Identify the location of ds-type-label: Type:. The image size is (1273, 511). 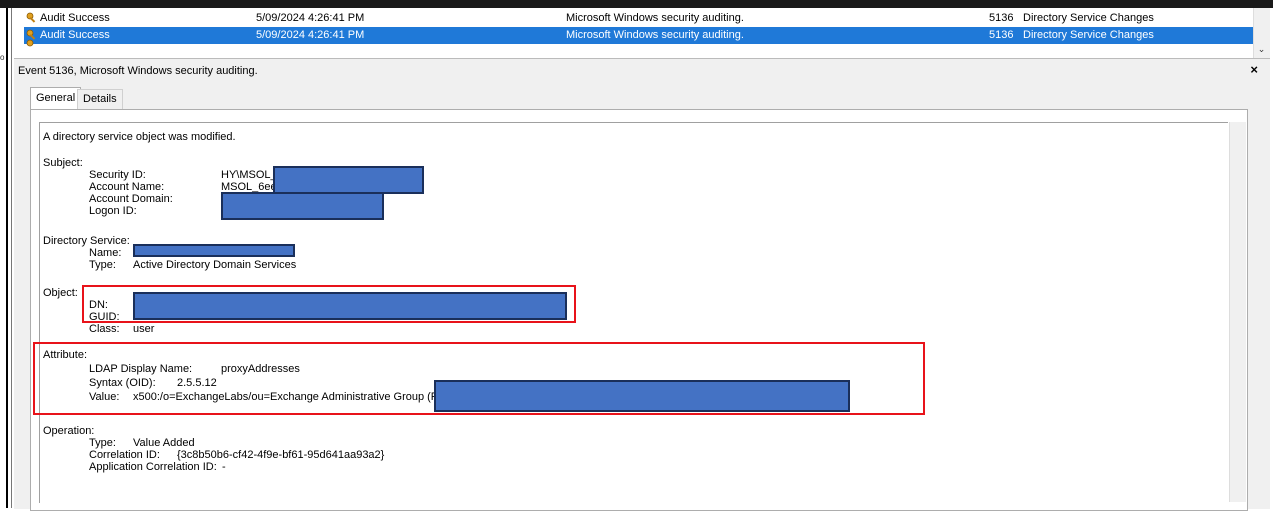
(102, 265).